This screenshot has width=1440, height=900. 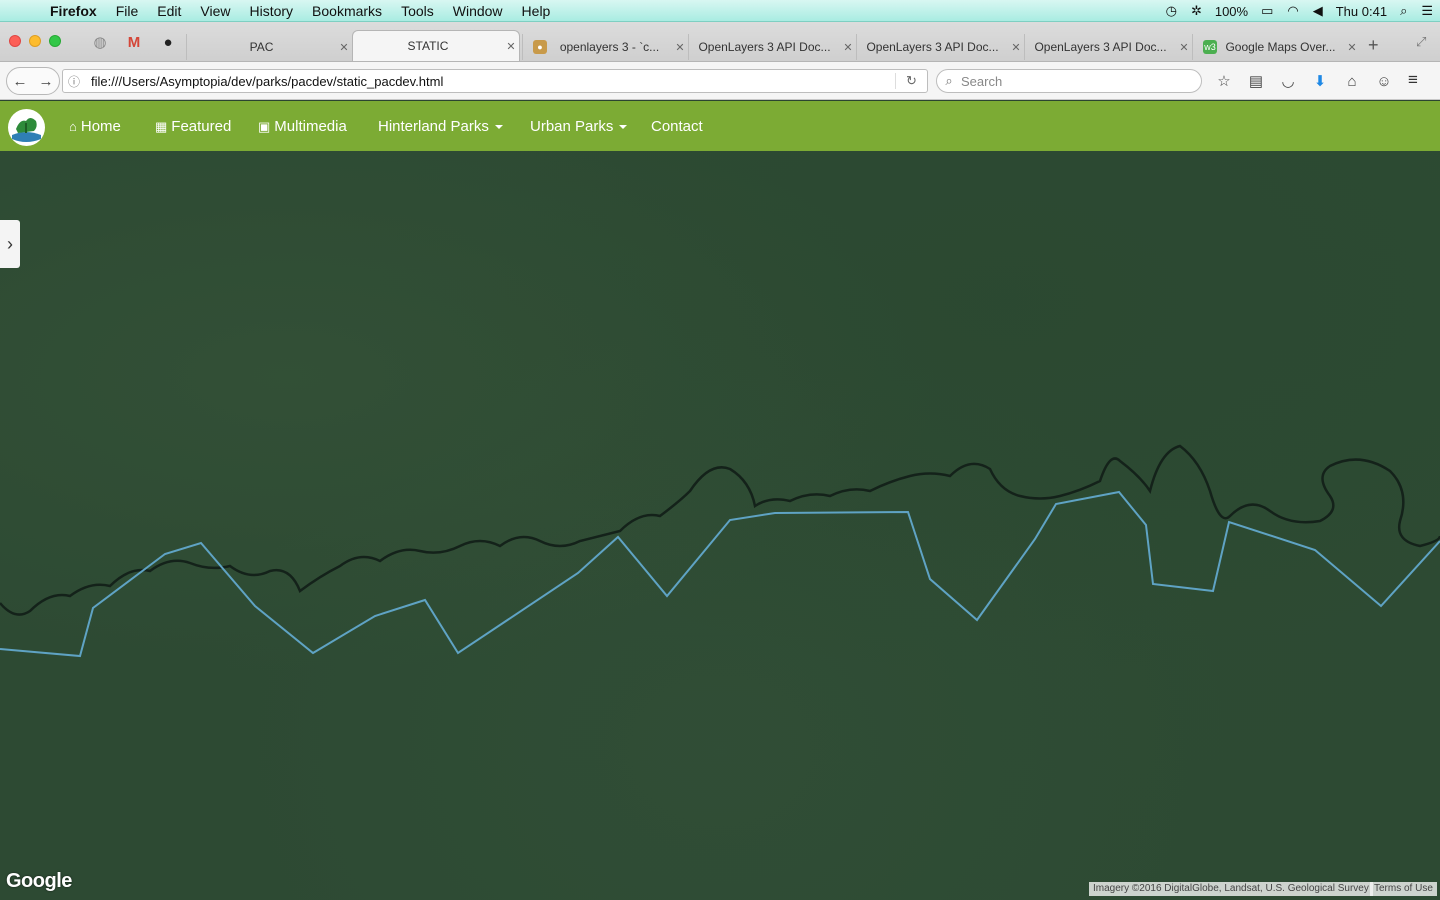 What do you see at coordinates (74, 81) in the screenshot?
I see `site-info-icon: ⓘ` at bounding box center [74, 81].